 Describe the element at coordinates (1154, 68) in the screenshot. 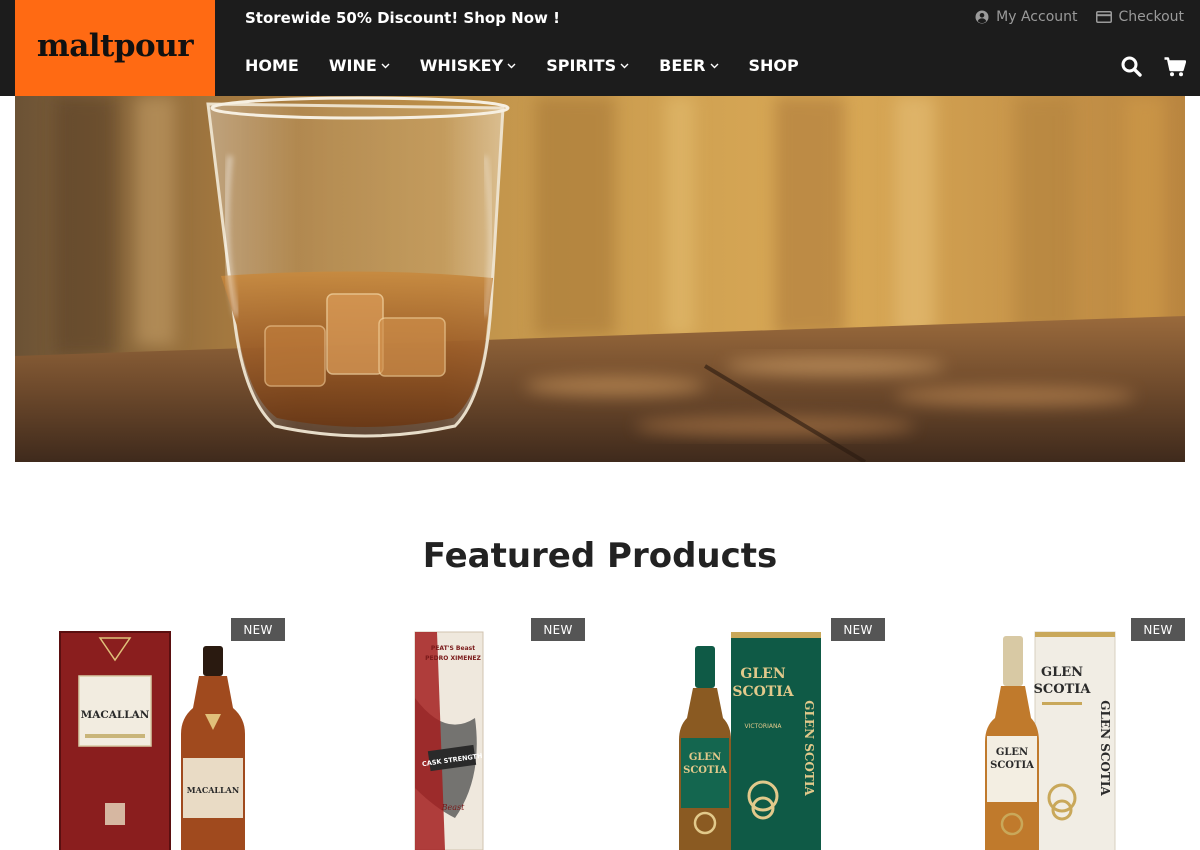

I see `header-icons` at that location.